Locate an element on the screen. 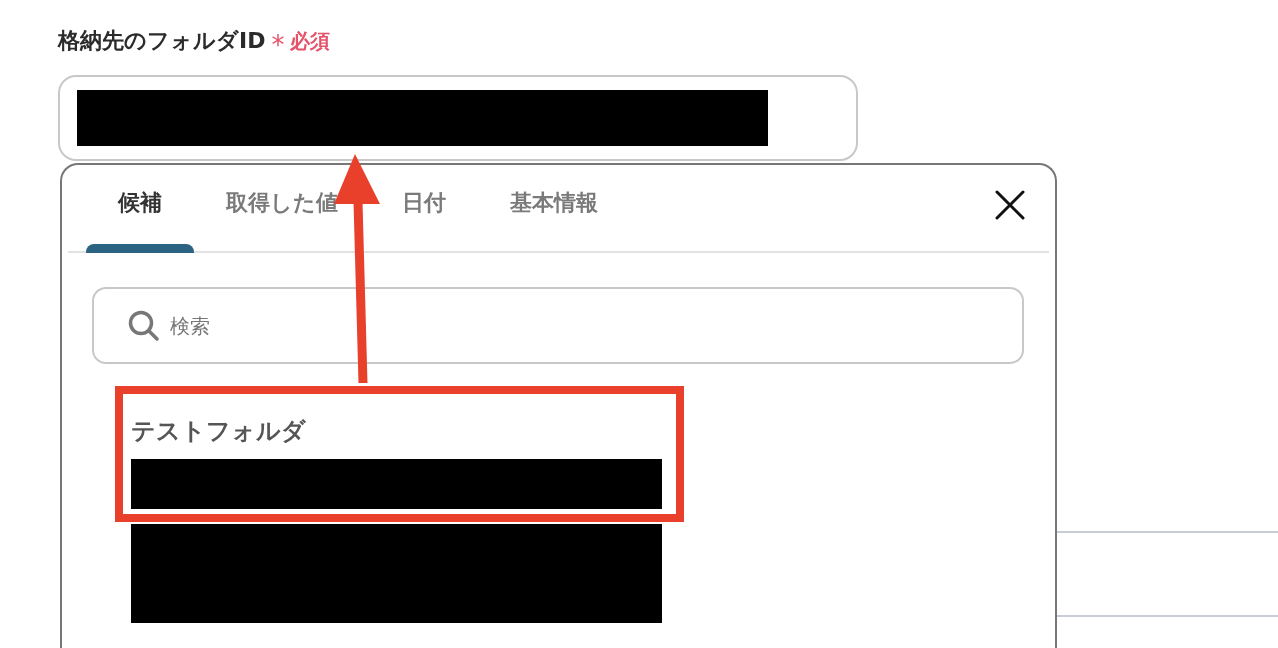 The height and width of the screenshot is (648, 1278). tab: 基本情報 is located at coordinates (554, 208).